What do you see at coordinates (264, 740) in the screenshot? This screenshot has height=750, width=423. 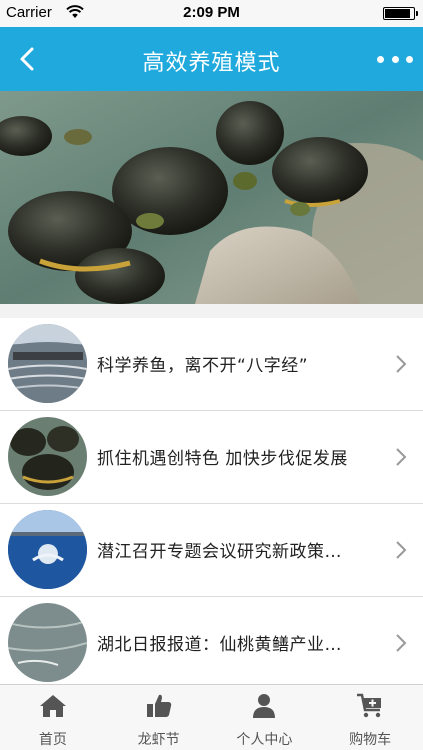 I see `tab-label: 个人中心` at bounding box center [264, 740].